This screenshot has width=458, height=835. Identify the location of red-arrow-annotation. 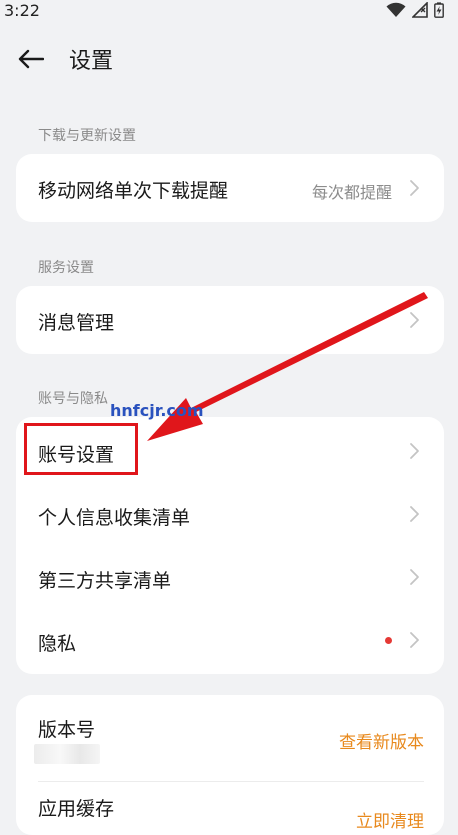
(287, 366).